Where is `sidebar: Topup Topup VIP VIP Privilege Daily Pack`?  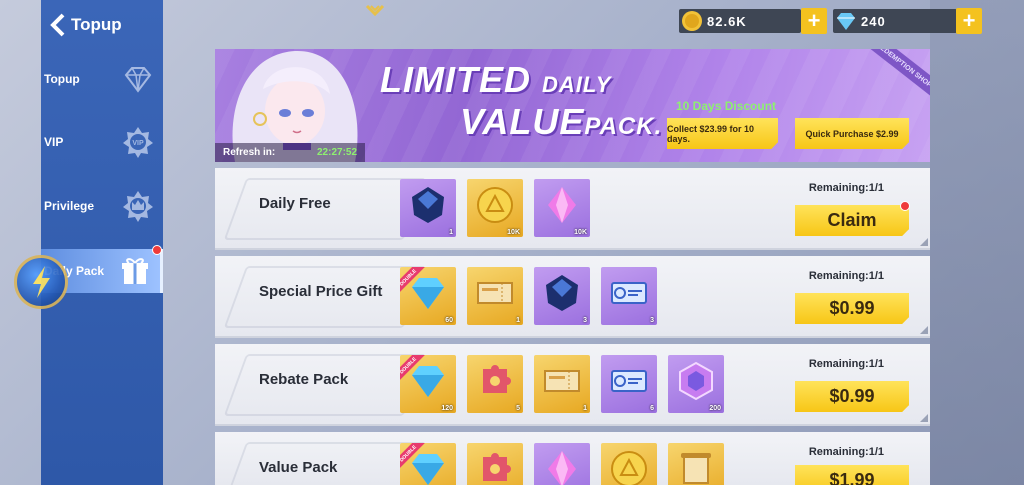 sidebar: Topup Topup VIP VIP Privilege Daily Pack is located at coordinates (102, 242).